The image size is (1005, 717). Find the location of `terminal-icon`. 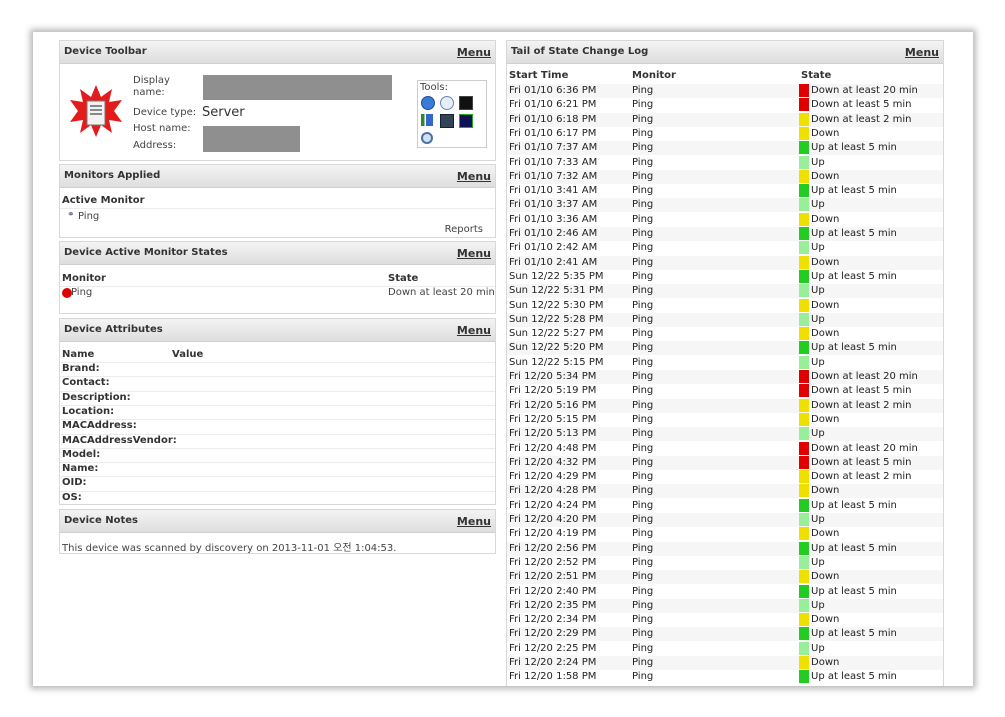

terminal-icon is located at coordinates (466, 103).